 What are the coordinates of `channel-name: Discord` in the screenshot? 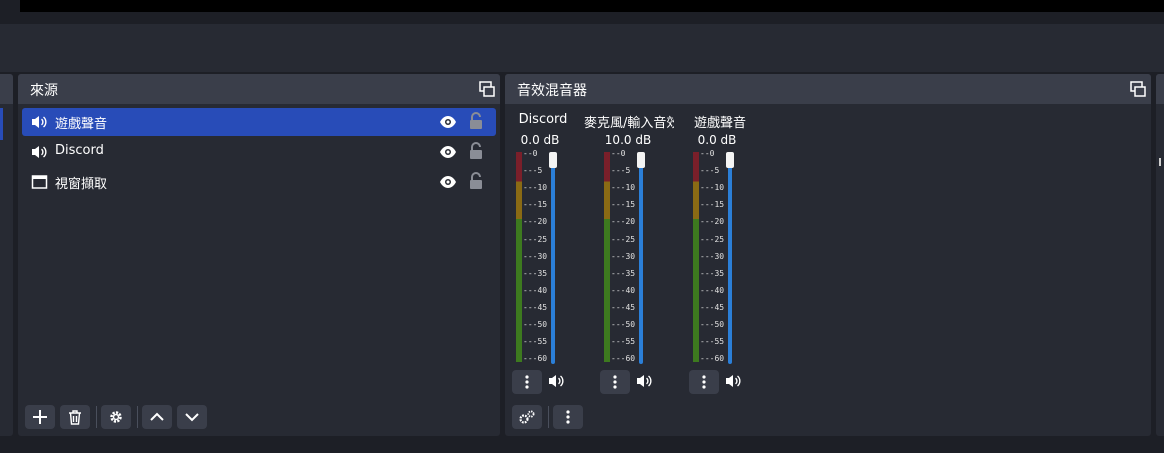 It's located at (543, 119).